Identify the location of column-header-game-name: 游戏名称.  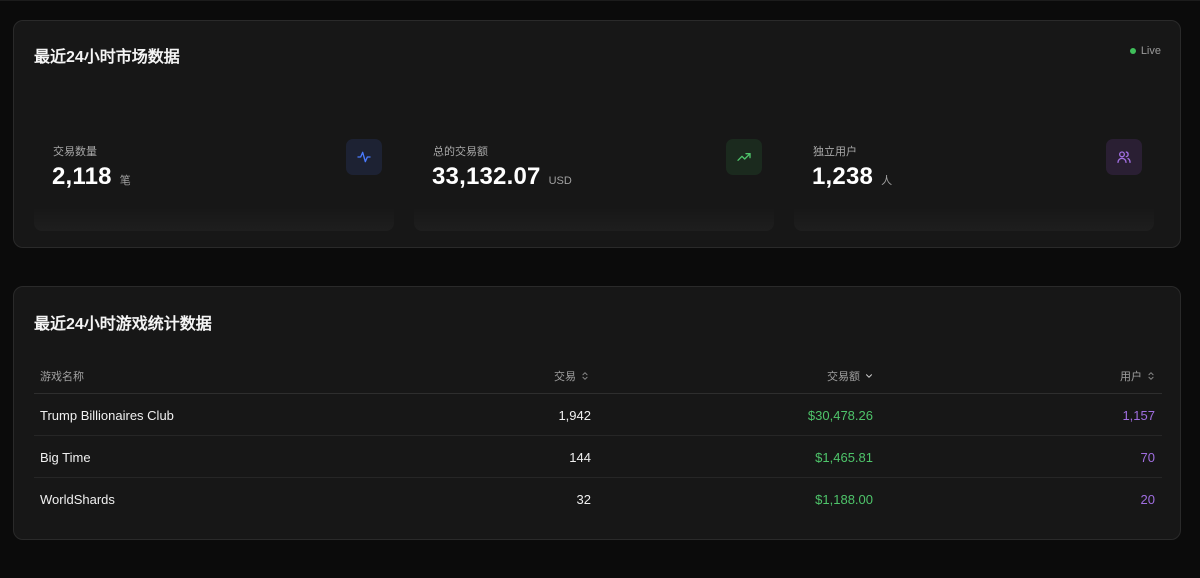
(62, 377).